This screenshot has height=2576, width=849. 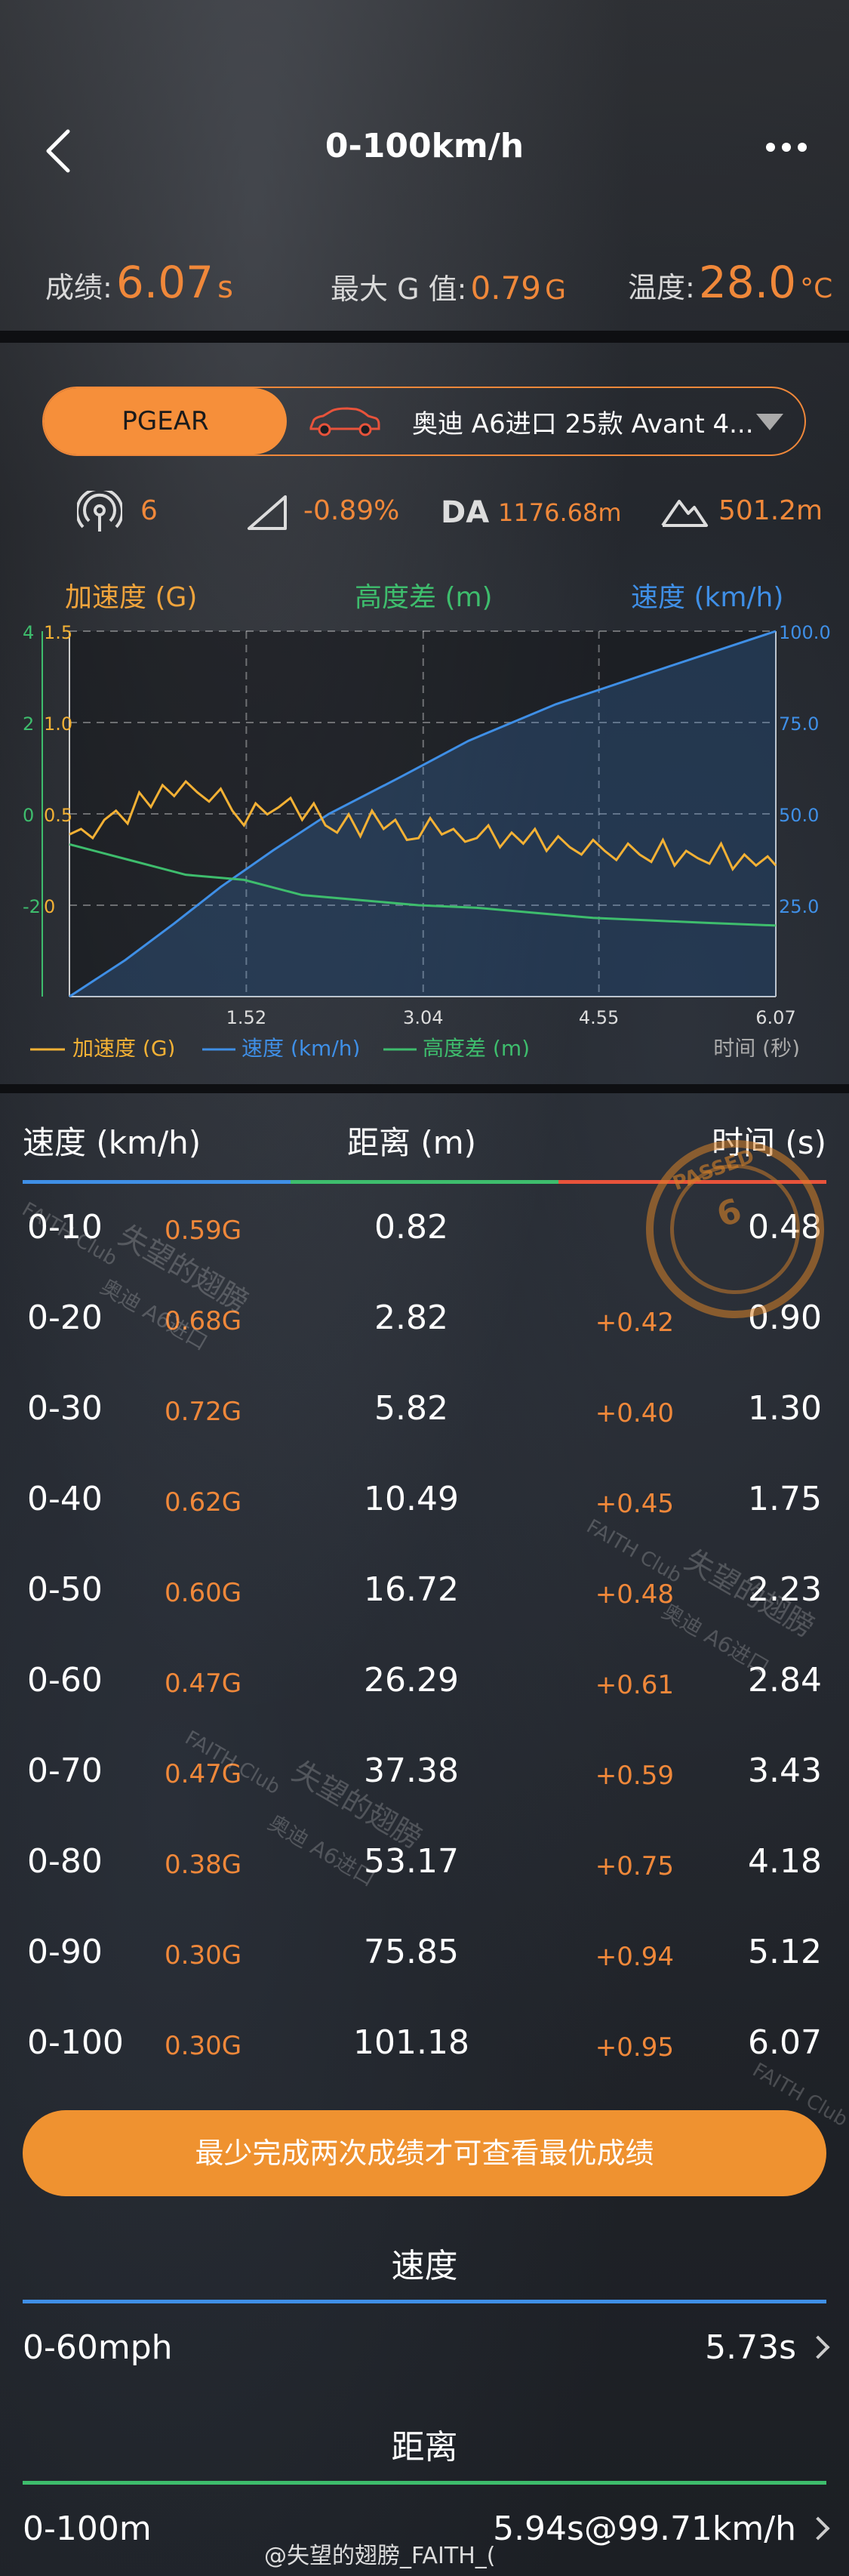 I want to click on max-g-label: 最大 G 值:, so click(x=399, y=289).